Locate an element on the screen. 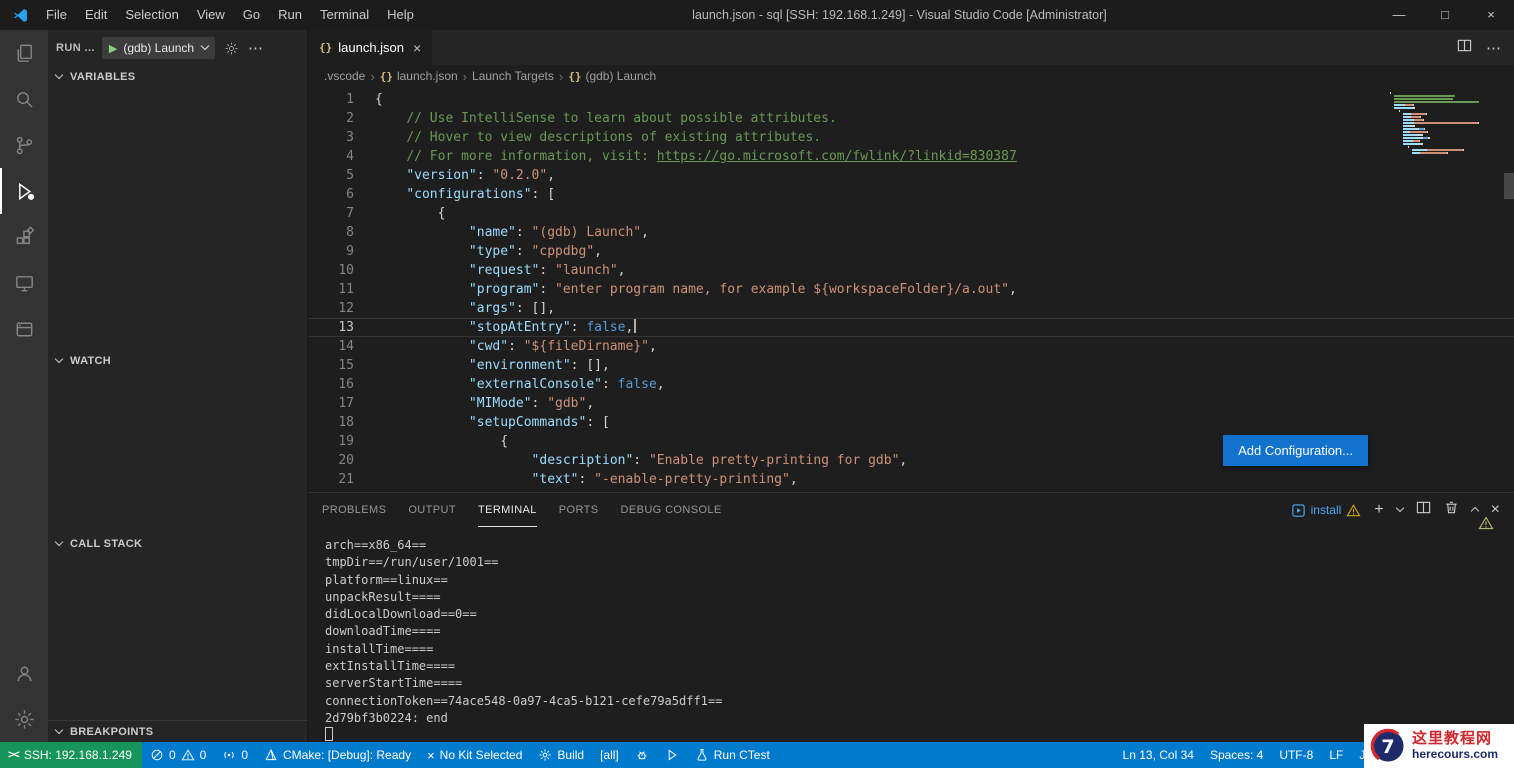  status-cmake-launch is located at coordinates (672, 755).